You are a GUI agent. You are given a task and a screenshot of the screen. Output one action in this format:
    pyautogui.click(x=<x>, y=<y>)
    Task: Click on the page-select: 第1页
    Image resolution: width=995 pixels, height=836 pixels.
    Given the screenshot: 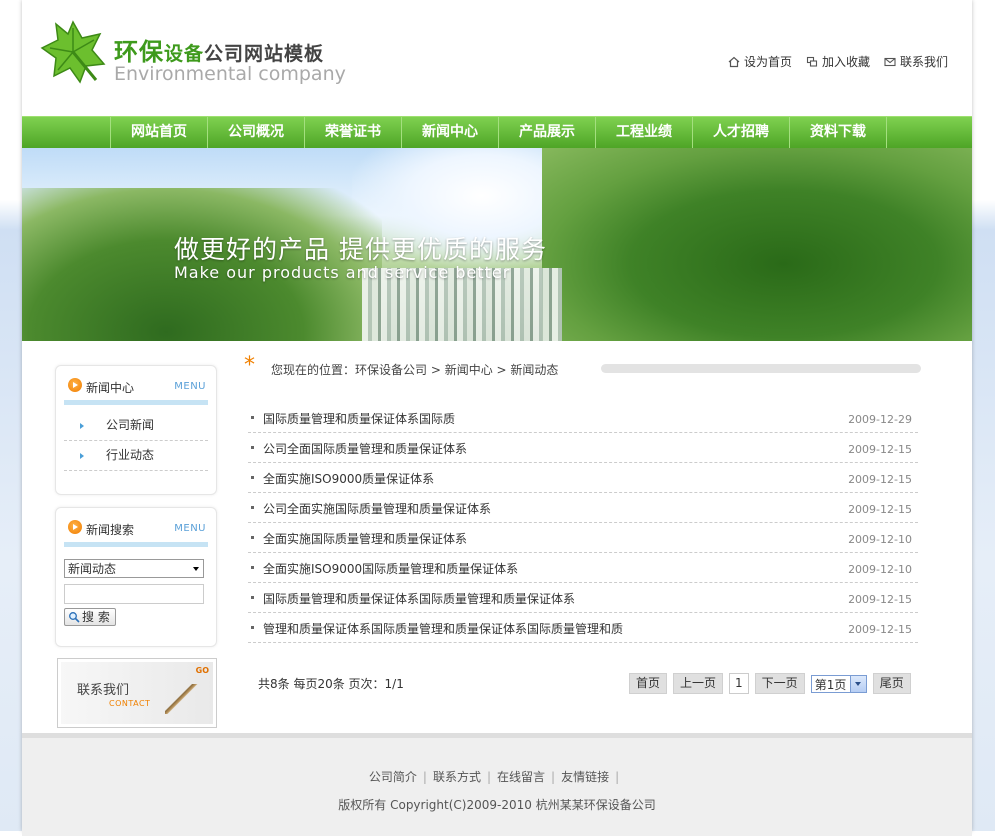 What is the action you would take?
    pyautogui.click(x=838, y=683)
    